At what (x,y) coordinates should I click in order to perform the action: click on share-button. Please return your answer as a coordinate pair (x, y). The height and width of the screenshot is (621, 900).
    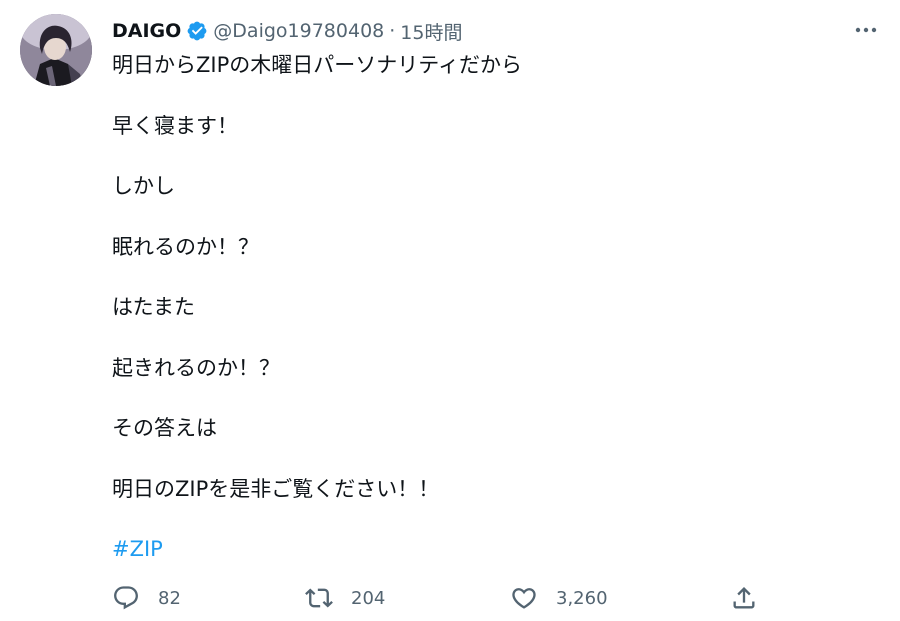
    Looking at the image, I should click on (744, 598).